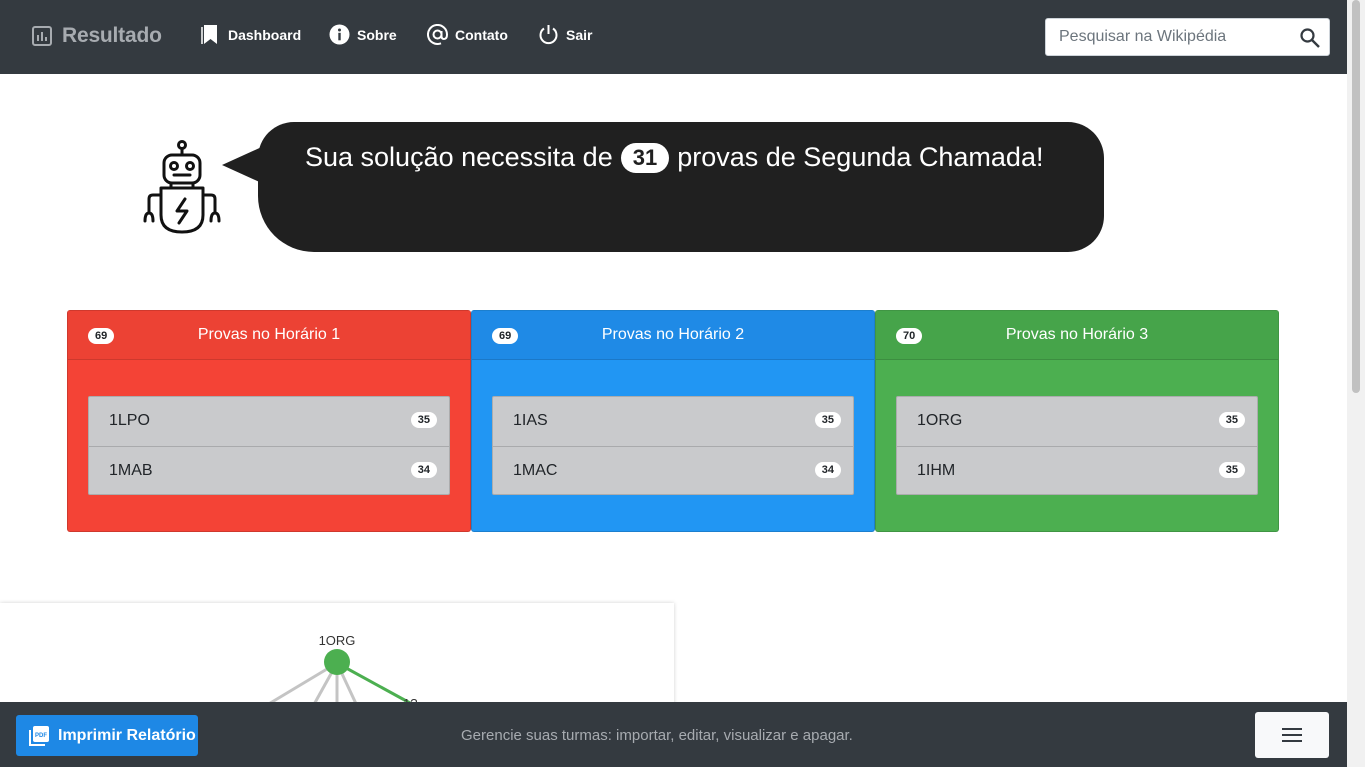  What do you see at coordinates (112, 35) in the screenshot?
I see `brand-title: Resultado` at bounding box center [112, 35].